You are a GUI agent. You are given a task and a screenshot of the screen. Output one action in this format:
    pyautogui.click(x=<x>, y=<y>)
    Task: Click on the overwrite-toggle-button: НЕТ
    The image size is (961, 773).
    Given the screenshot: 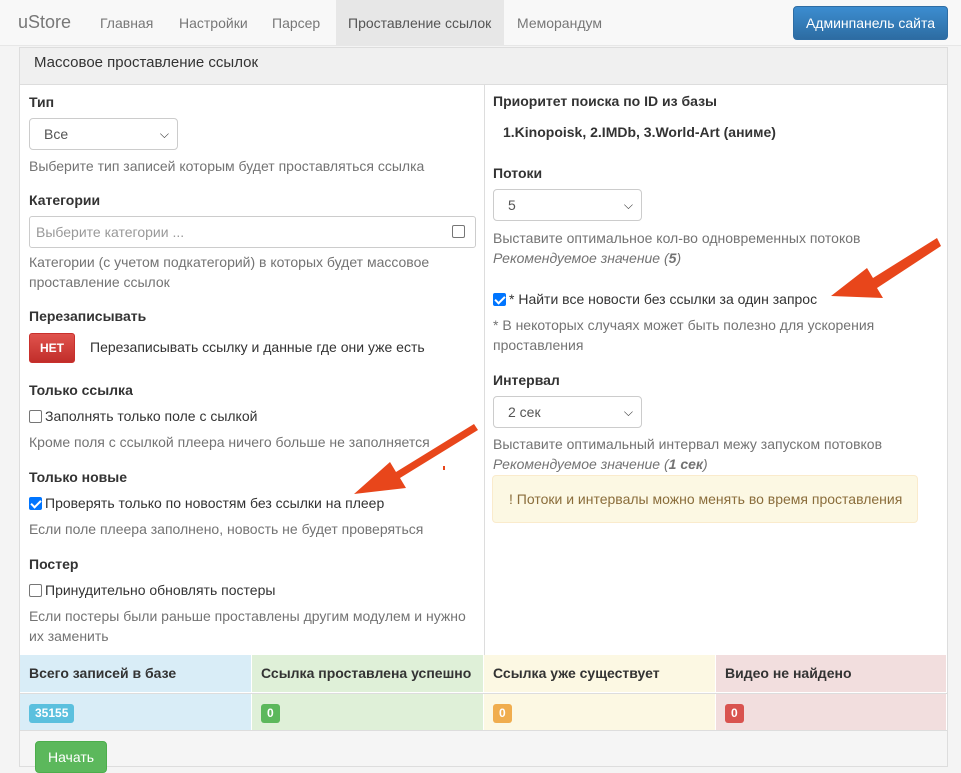 What is the action you would take?
    pyautogui.click(x=52, y=348)
    